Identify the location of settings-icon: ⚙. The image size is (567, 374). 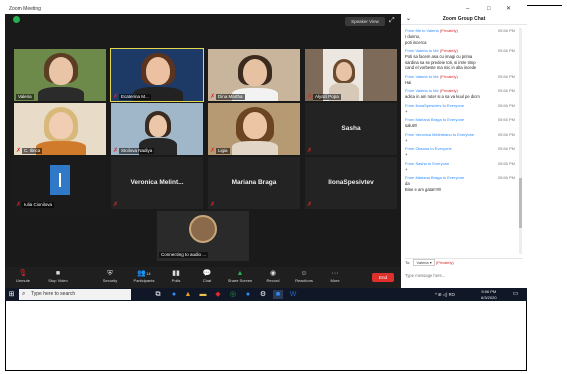
(263, 294).